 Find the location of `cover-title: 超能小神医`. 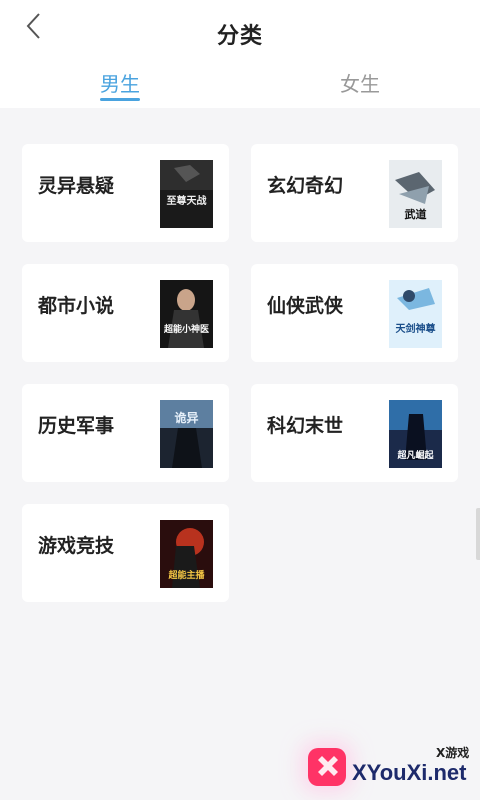

cover-title: 超能小神医 is located at coordinates (186, 329).